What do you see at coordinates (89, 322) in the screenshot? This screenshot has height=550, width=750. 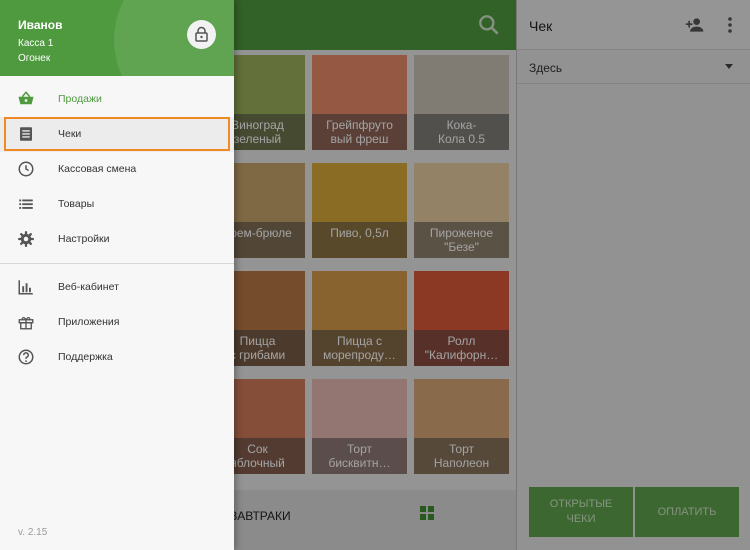 I see `menu-item-label: Приложения` at bounding box center [89, 322].